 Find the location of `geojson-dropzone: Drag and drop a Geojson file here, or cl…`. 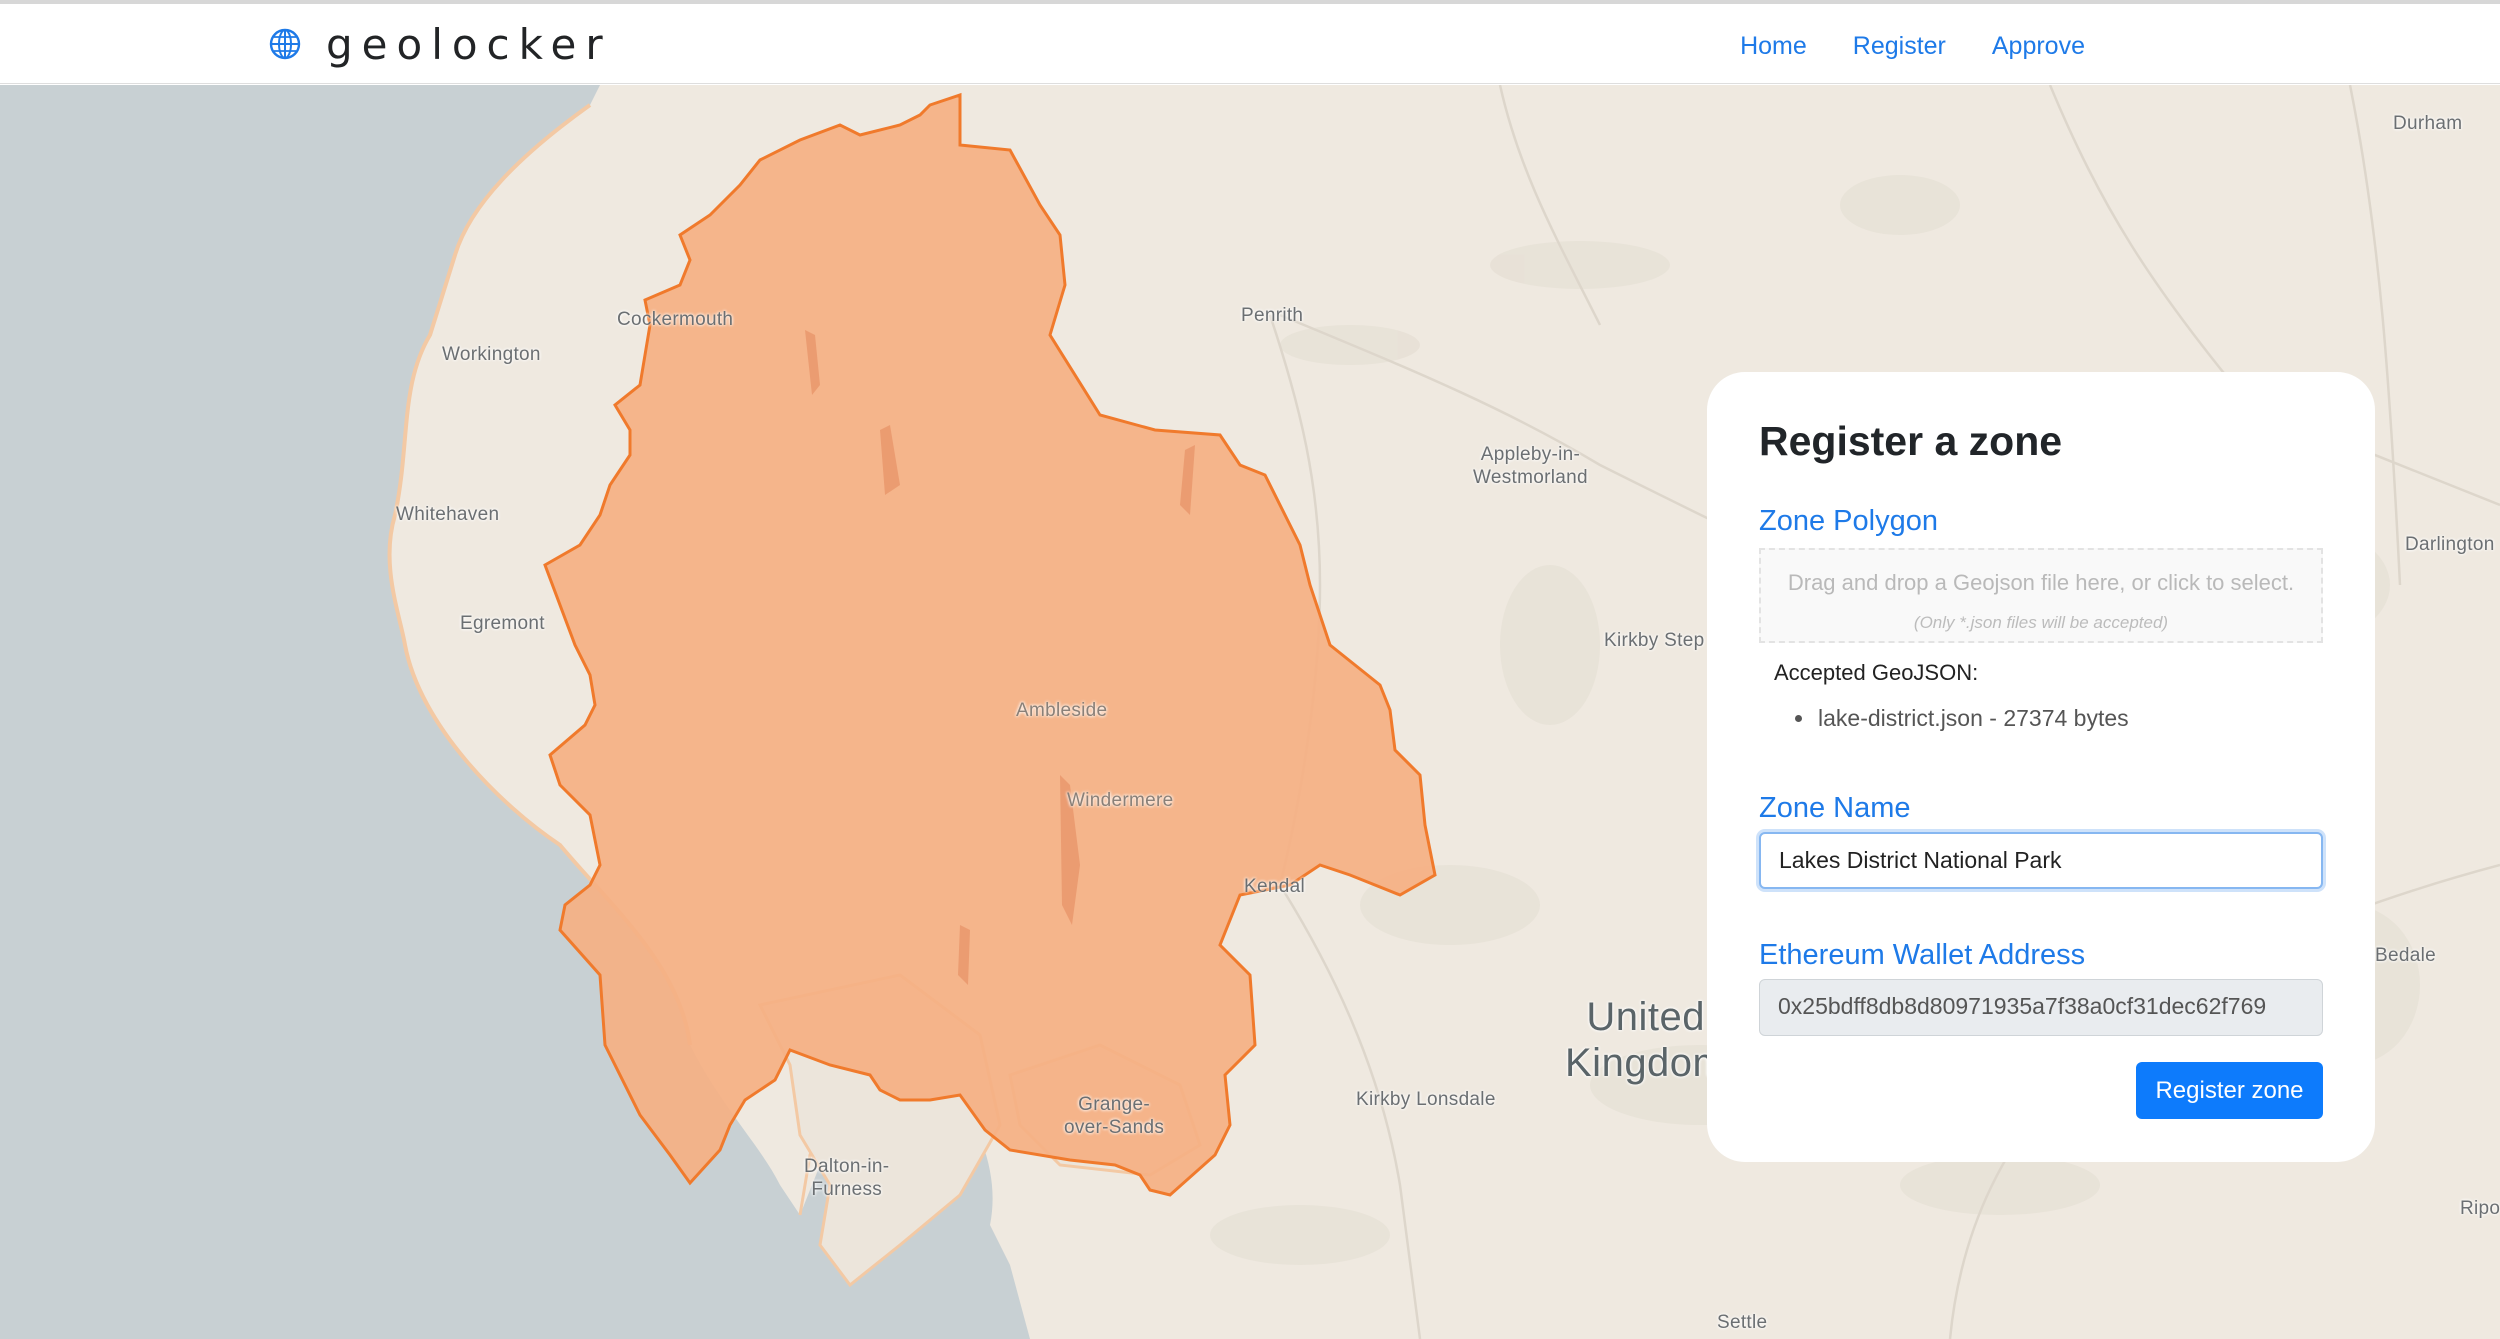

geojson-dropzone: Drag and drop a Geojson file here, or cl… is located at coordinates (2041, 595).